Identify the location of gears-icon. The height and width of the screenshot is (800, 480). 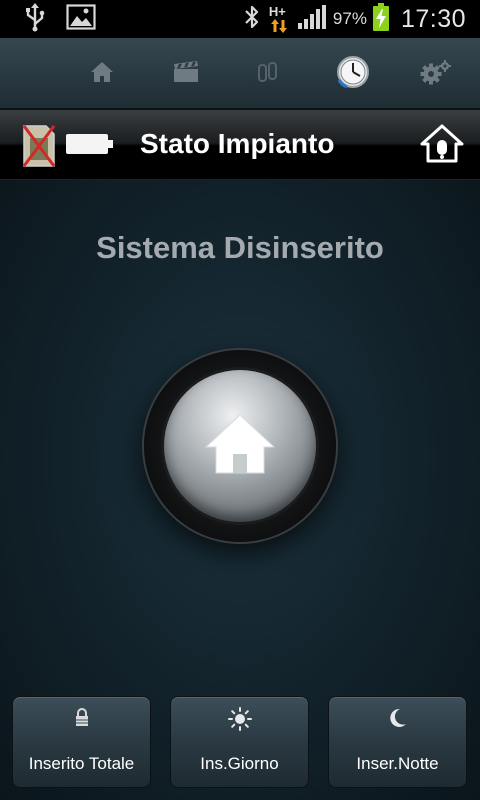
(436, 74).